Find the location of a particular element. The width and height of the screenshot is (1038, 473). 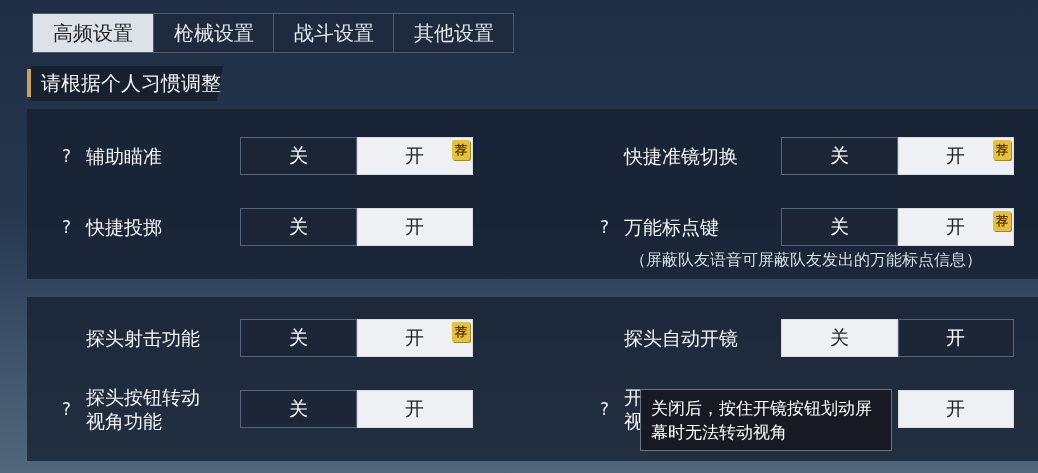

setting-label: 开视 is located at coordinates (633, 409).